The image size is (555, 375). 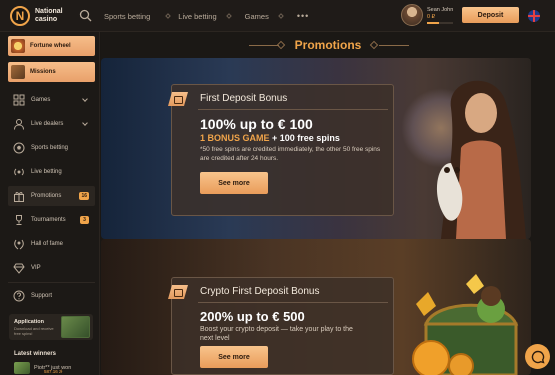 I want to click on winner-item: Piotr** just won 587.16 zł, so click(x=42, y=368).